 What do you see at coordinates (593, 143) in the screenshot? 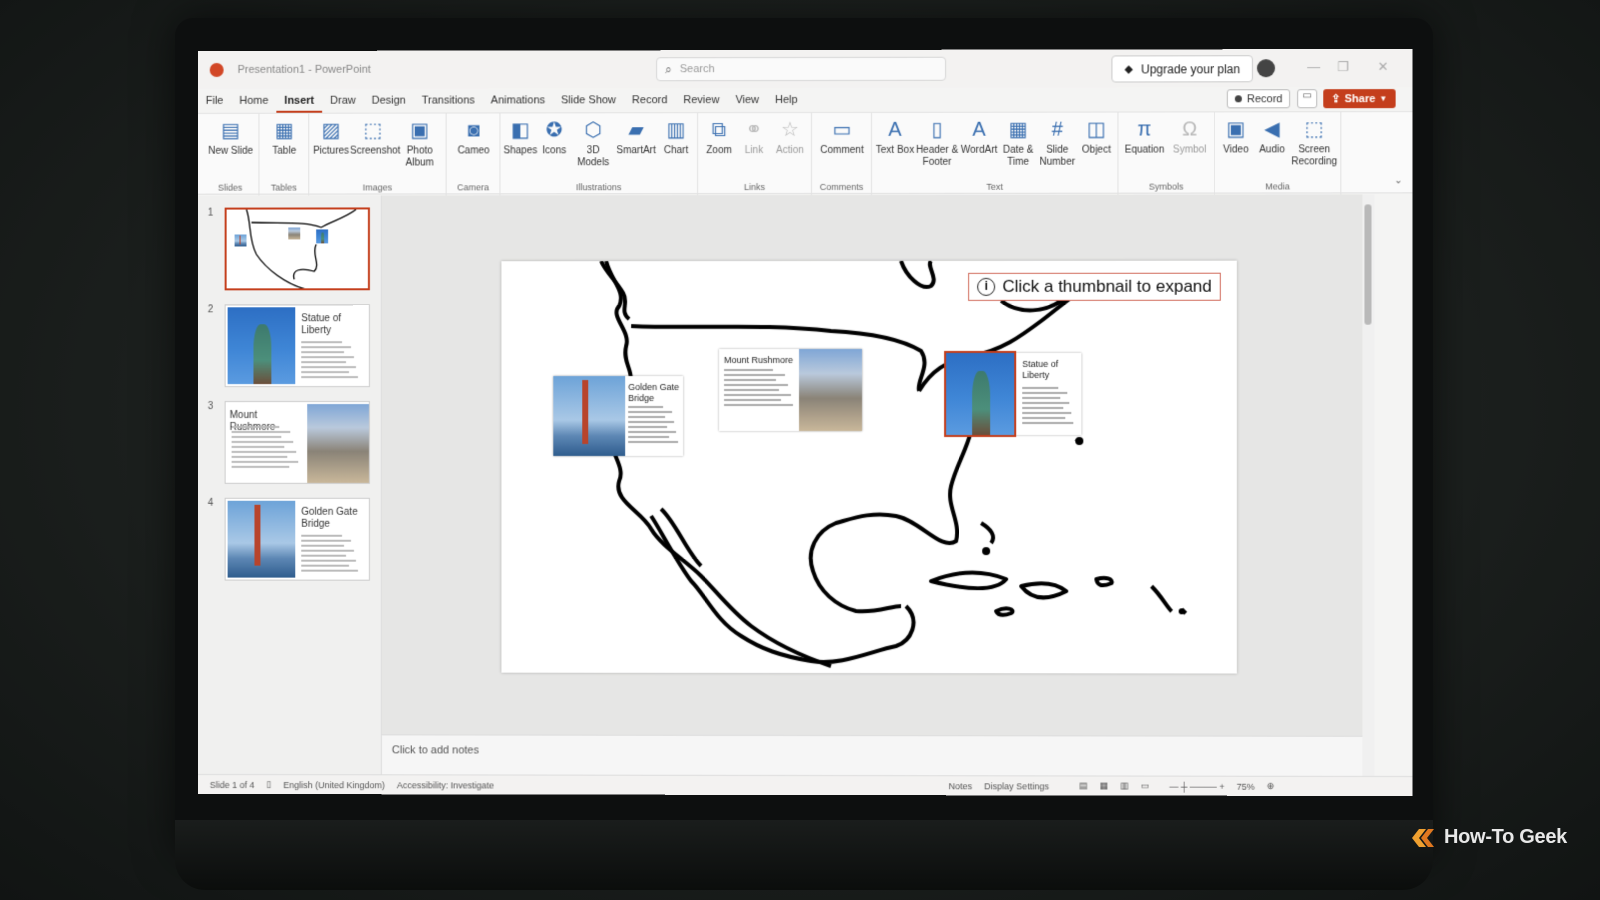
I see `3d-models-button: ⬡ 3D Models` at bounding box center [593, 143].